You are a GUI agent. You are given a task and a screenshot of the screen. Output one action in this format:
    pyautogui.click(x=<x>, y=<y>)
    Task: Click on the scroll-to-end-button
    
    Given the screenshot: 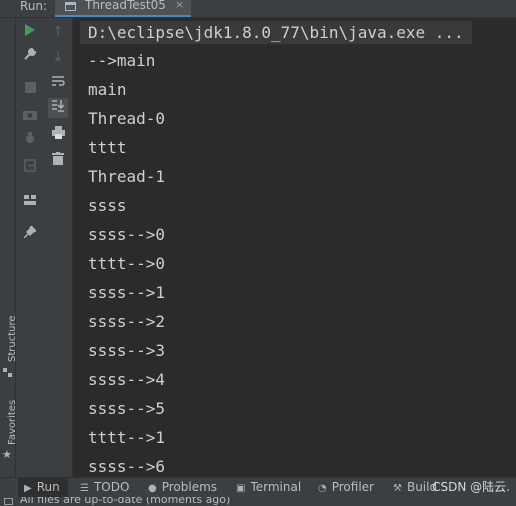 What is the action you would take?
    pyautogui.click(x=58, y=108)
    